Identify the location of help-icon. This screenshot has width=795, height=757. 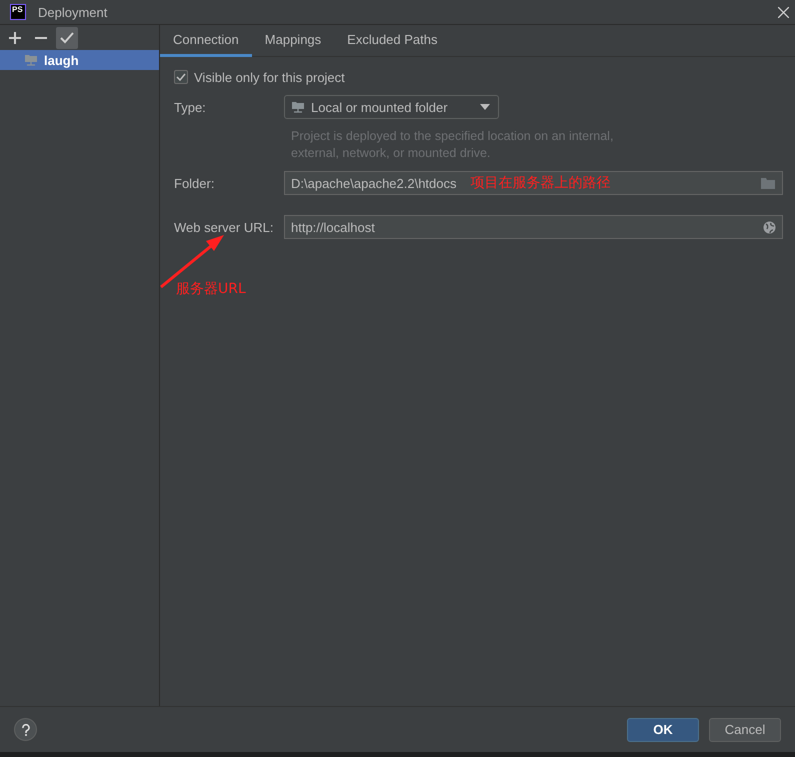
(26, 730).